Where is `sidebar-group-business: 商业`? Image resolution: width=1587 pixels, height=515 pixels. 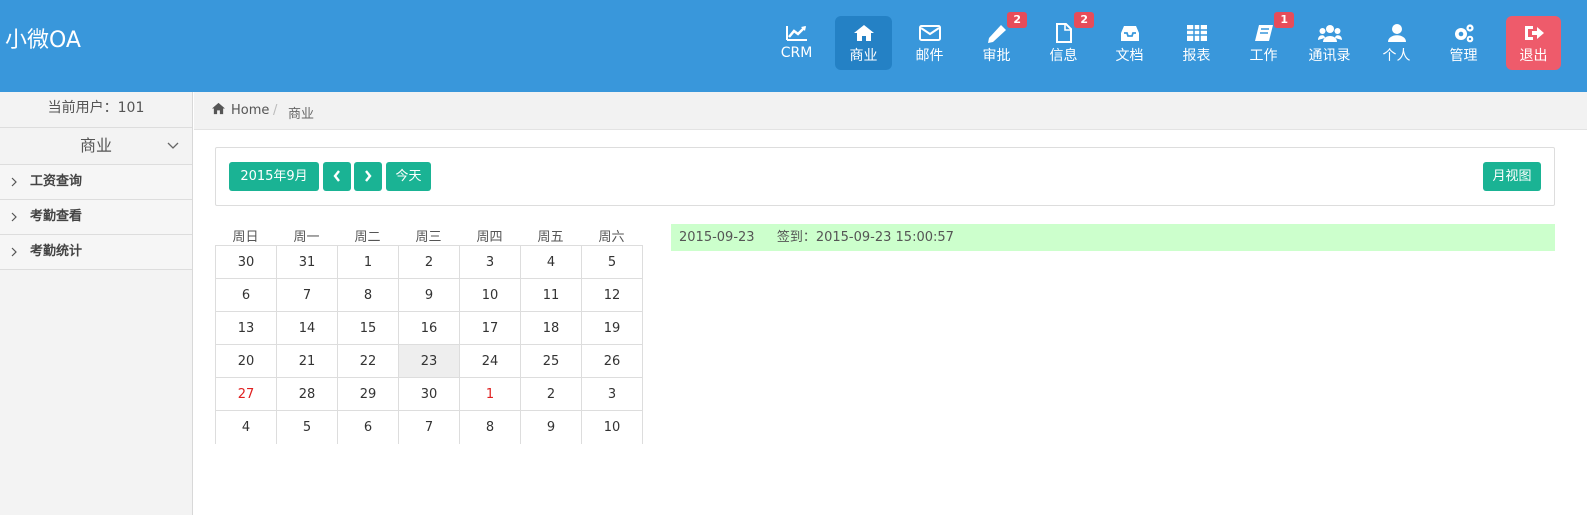
sidebar-group-business: 商业 is located at coordinates (96, 146).